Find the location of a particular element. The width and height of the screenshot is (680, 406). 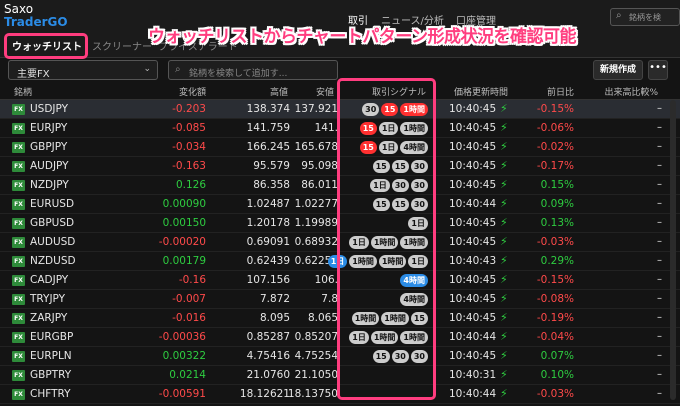

row-low: 106. is located at coordinates (326, 280).